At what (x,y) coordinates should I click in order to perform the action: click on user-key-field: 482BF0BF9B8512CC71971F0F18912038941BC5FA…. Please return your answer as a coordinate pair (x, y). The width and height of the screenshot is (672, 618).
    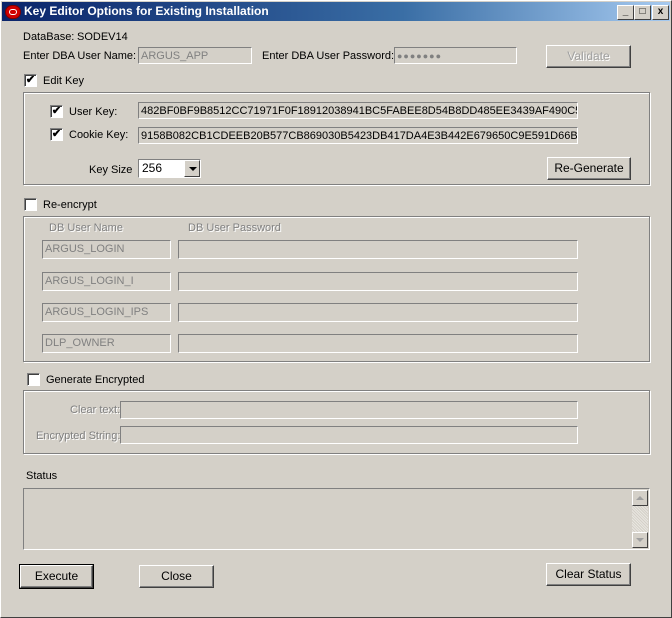
    Looking at the image, I should click on (358, 110).